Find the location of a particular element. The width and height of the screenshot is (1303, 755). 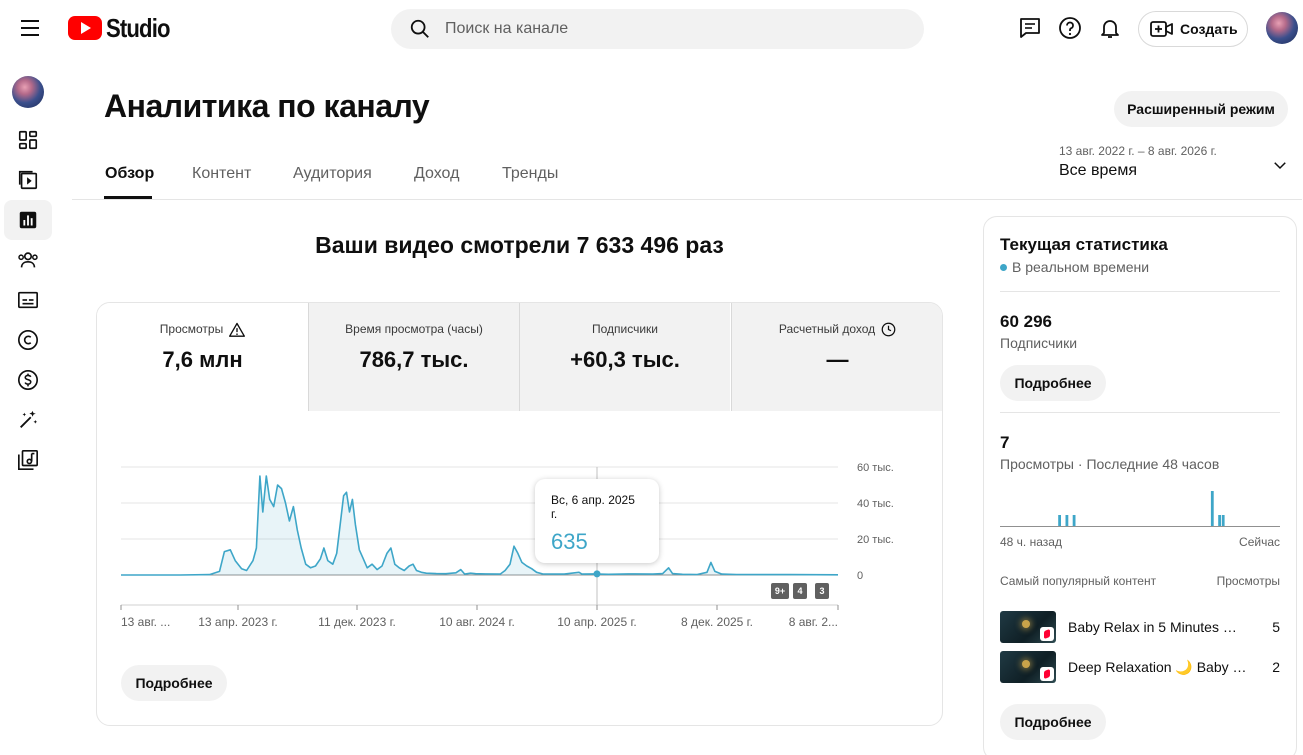

series-area is located at coordinates (479, 525).